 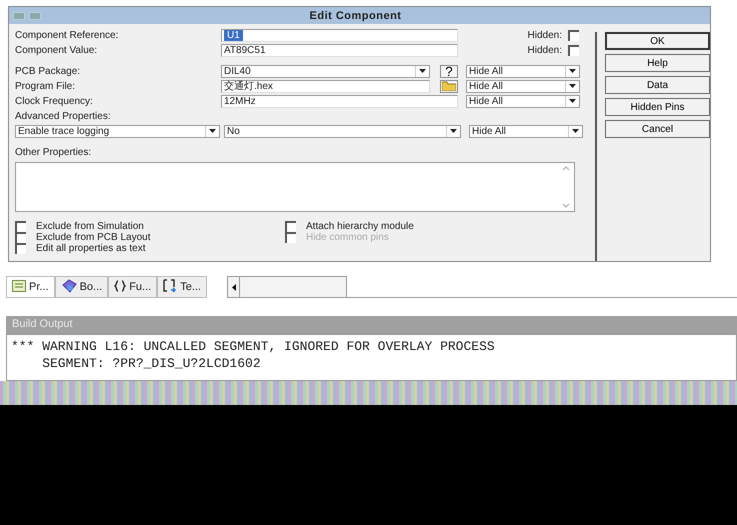 What do you see at coordinates (657, 107) in the screenshot?
I see `dialog-button: Hidden Pins` at bounding box center [657, 107].